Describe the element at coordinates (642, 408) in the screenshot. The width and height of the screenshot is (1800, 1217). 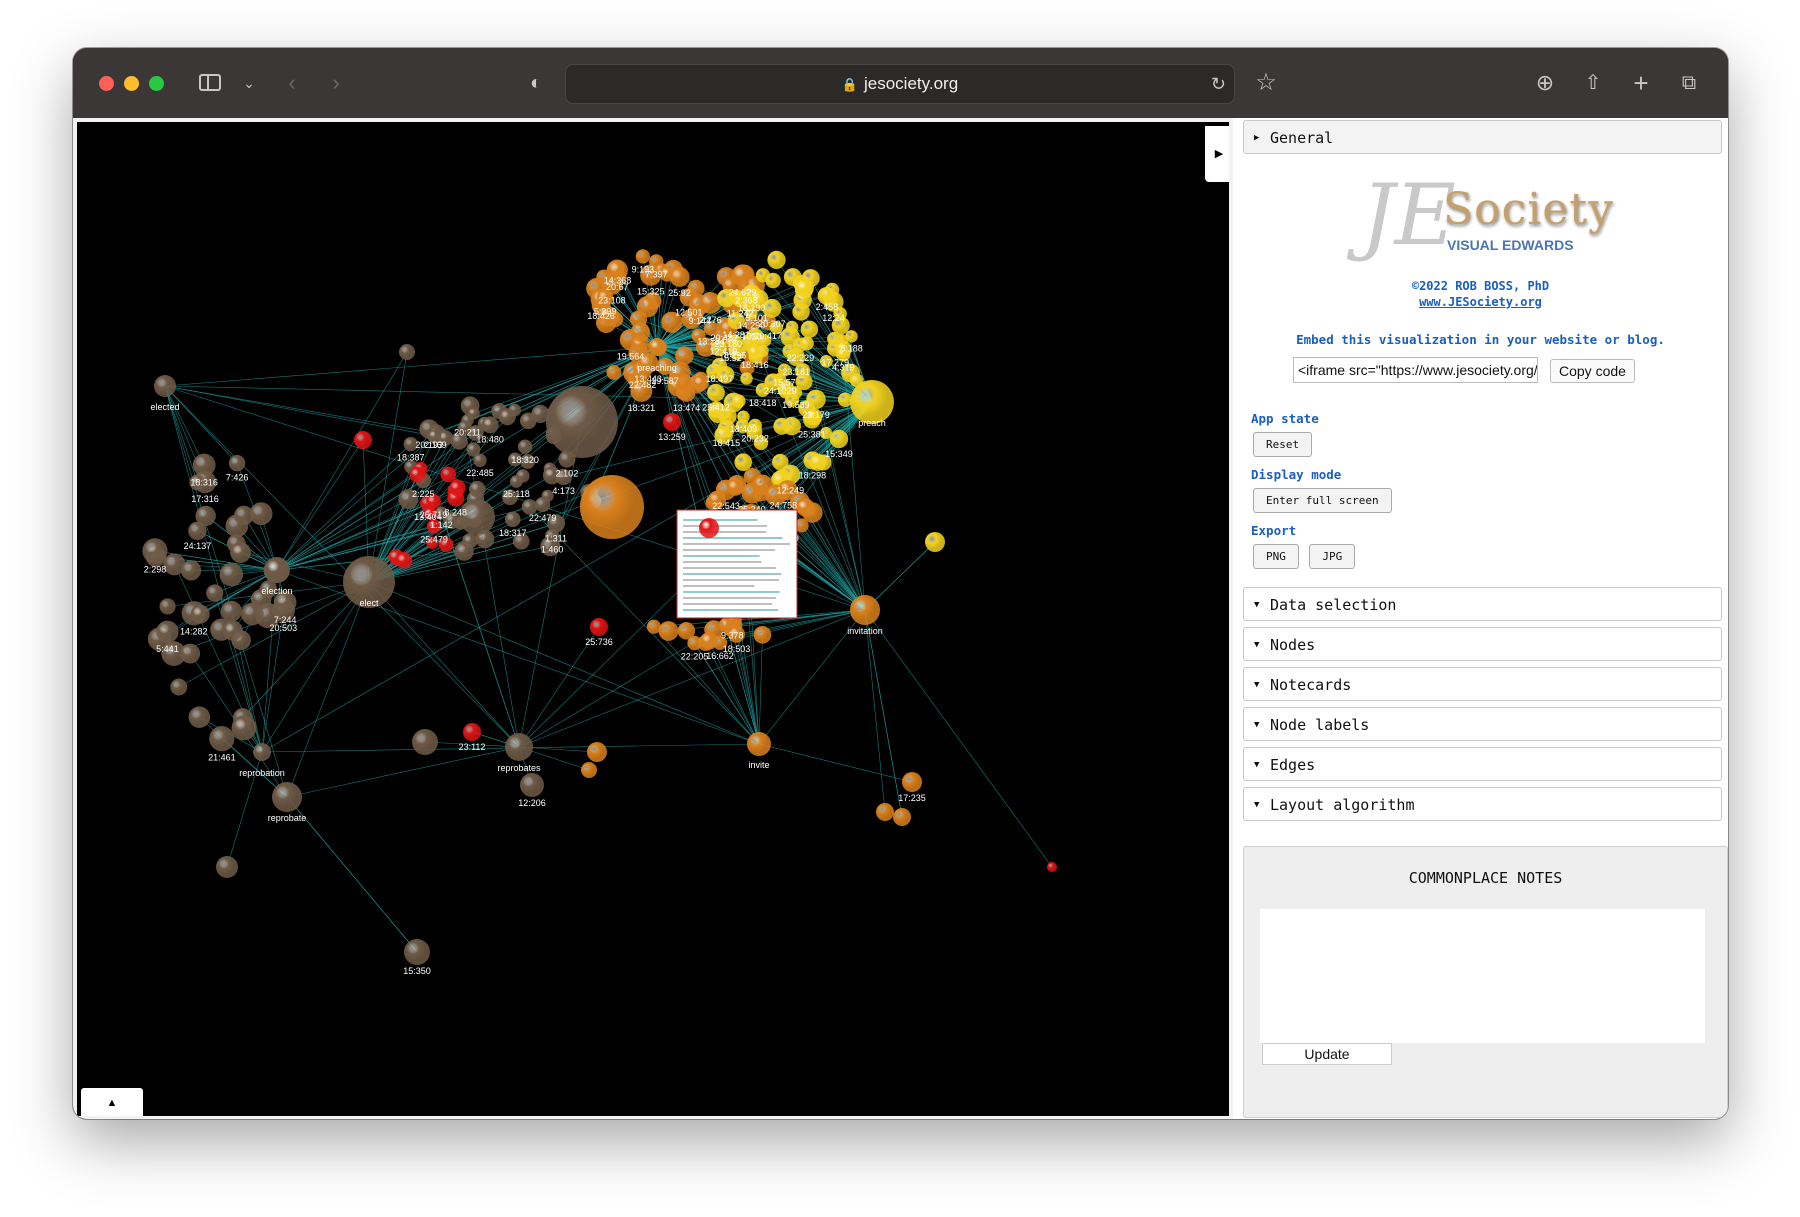
I see `node-label: 18:321` at that location.